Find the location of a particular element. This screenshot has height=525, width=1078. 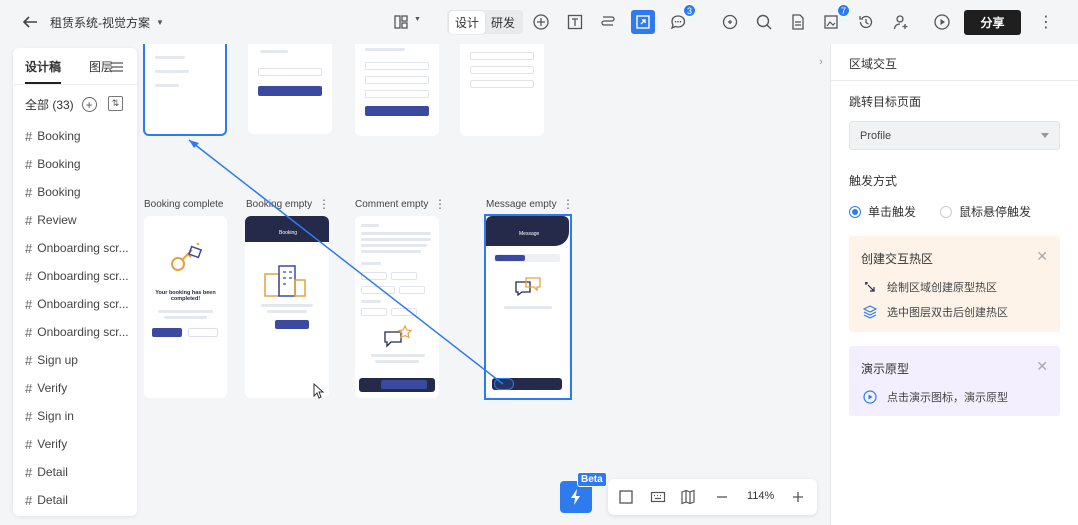

create-hotspot-card: 创建交互热区 ✕ 绘制区域创建原型热区 选中图层双击后创建热区 is located at coordinates (954, 284).